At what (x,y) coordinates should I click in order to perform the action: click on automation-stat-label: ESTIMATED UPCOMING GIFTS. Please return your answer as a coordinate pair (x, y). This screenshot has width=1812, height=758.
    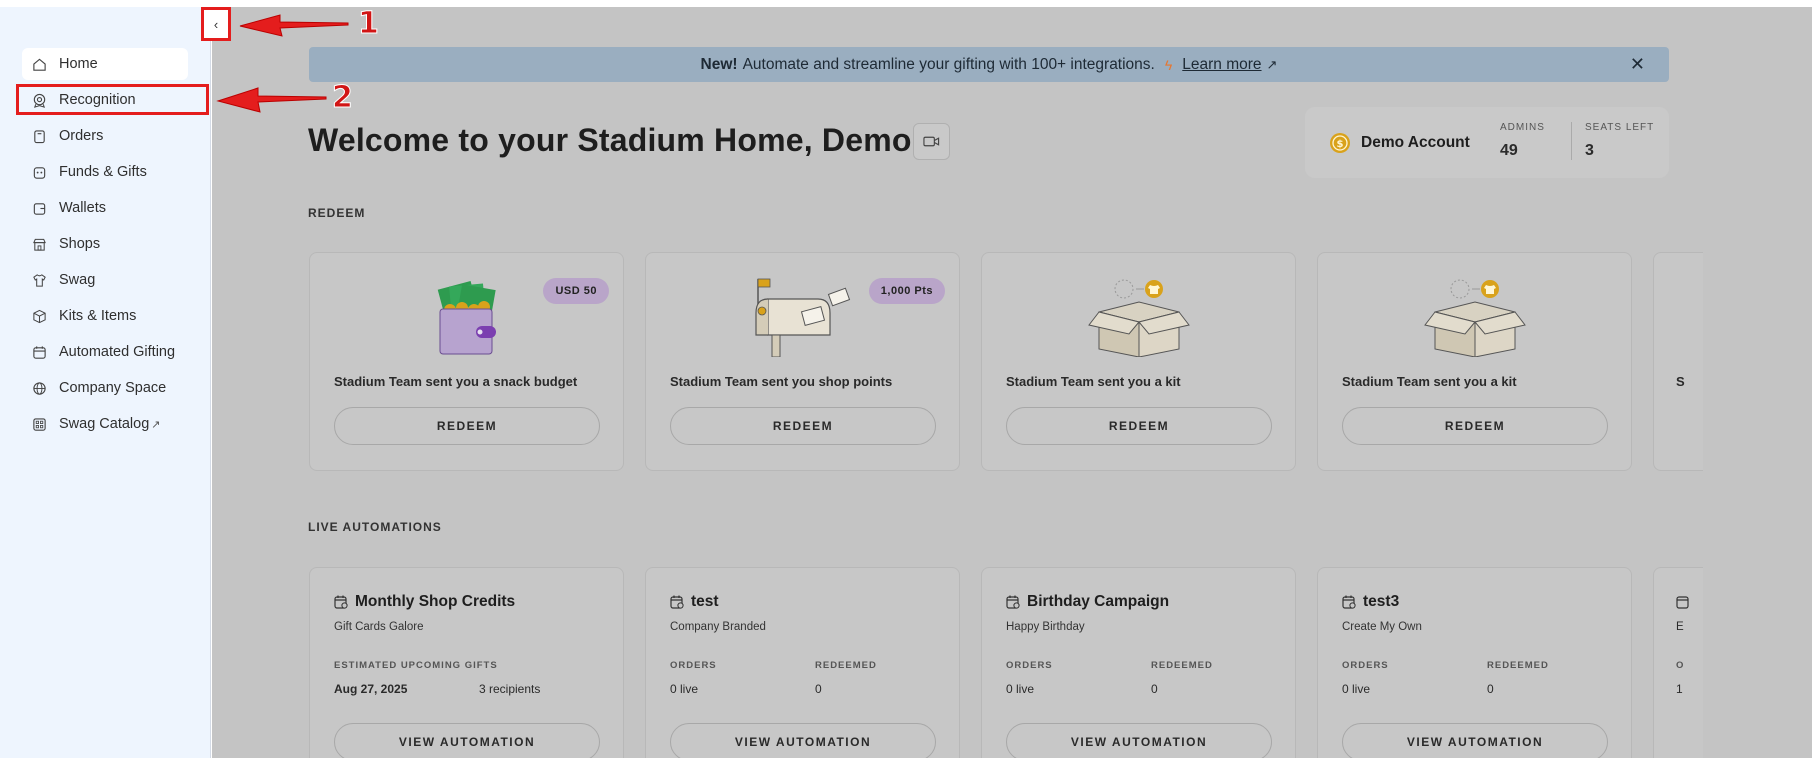
    Looking at the image, I should click on (416, 665).